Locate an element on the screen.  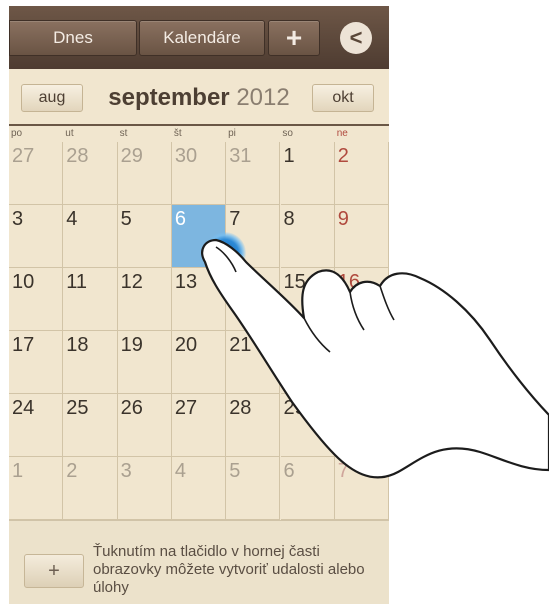
day-cell: 24 is located at coordinates (36, 425).